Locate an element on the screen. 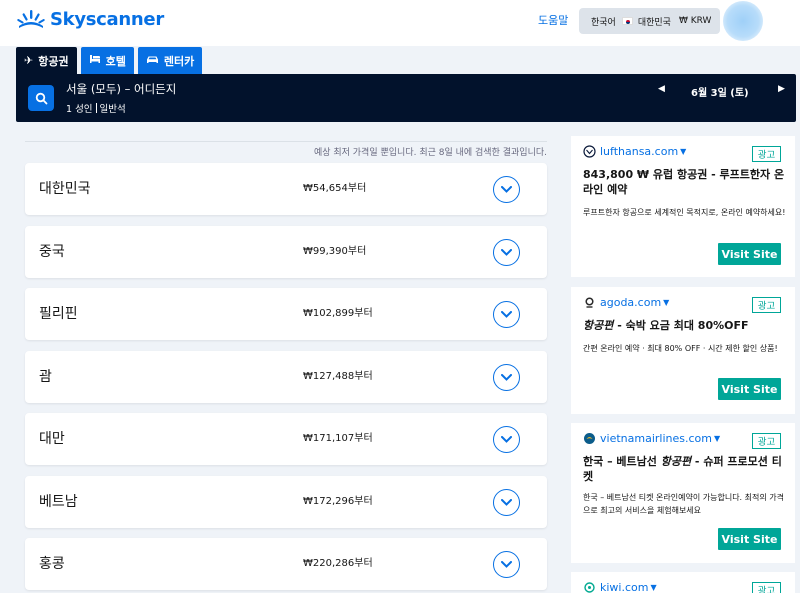  destination-row: 괌 ₩127,488부터 is located at coordinates (286, 377).